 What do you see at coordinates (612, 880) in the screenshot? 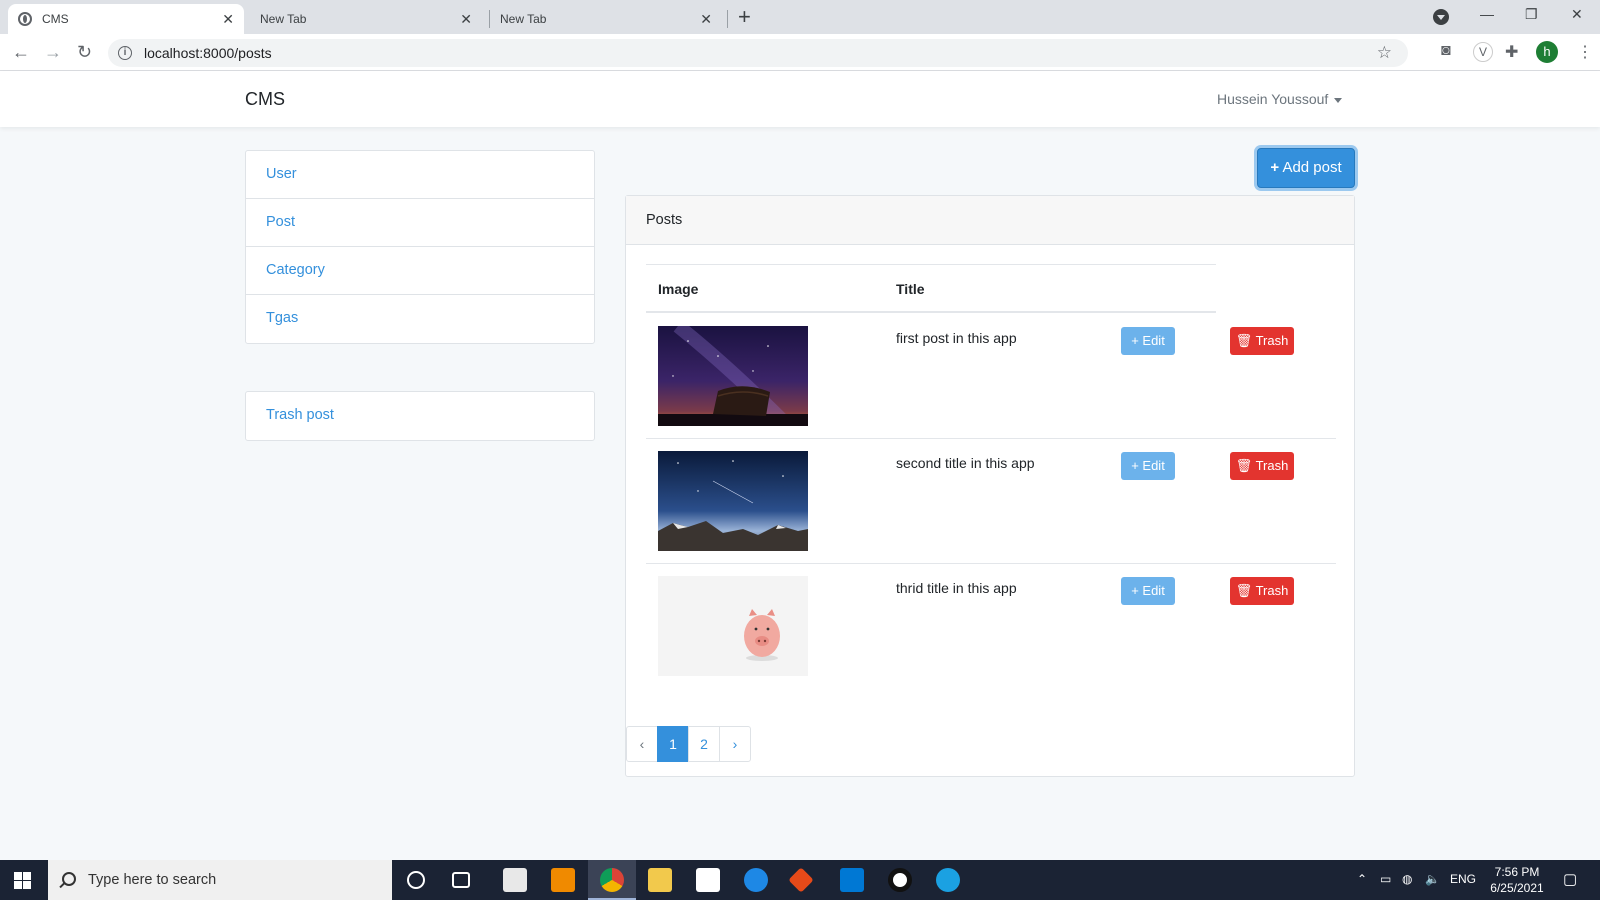
I see `chrome-icon` at bounding box center [612, 880].